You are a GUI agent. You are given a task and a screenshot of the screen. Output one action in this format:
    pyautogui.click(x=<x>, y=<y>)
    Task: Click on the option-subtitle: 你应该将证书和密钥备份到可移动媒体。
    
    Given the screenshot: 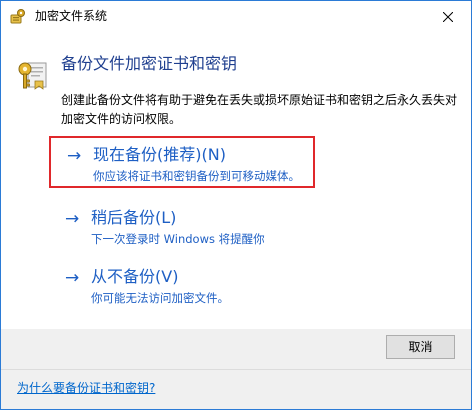 What is the action you would take?
    pyautogui.click(x=196, y=176)
    